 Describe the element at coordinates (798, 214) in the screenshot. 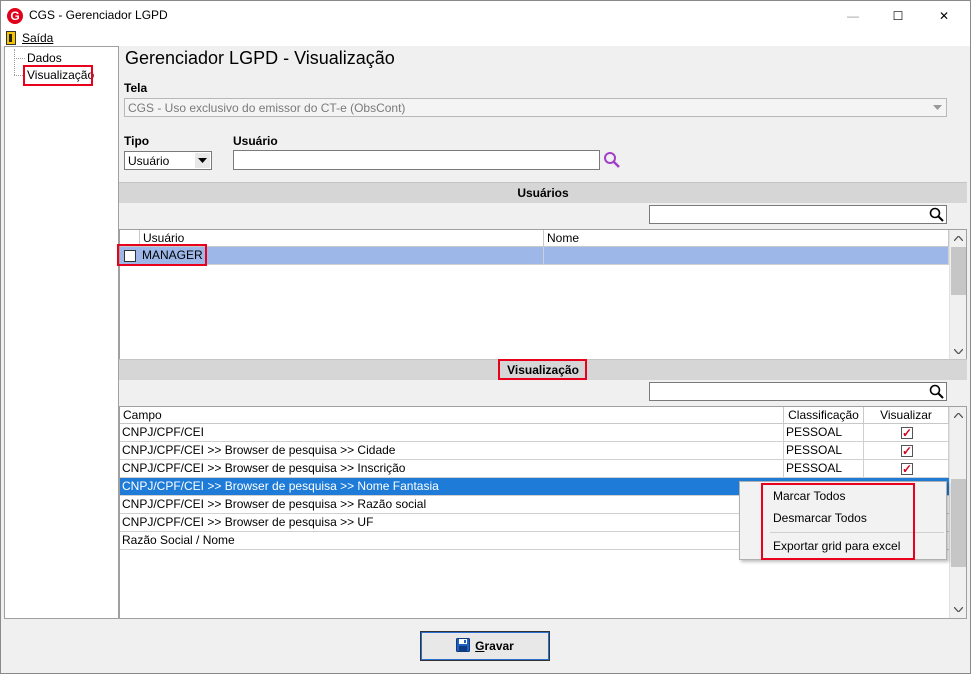

I see `usuarios-search-input` at that location.